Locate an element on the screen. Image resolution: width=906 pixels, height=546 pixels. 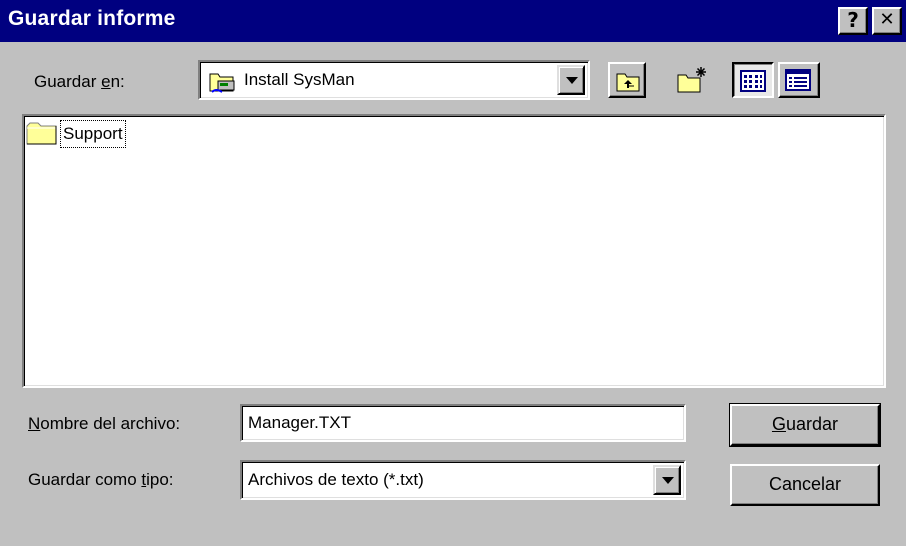
title-bar: Guardar informe ? ✕ is located at coordinates (453, 21).